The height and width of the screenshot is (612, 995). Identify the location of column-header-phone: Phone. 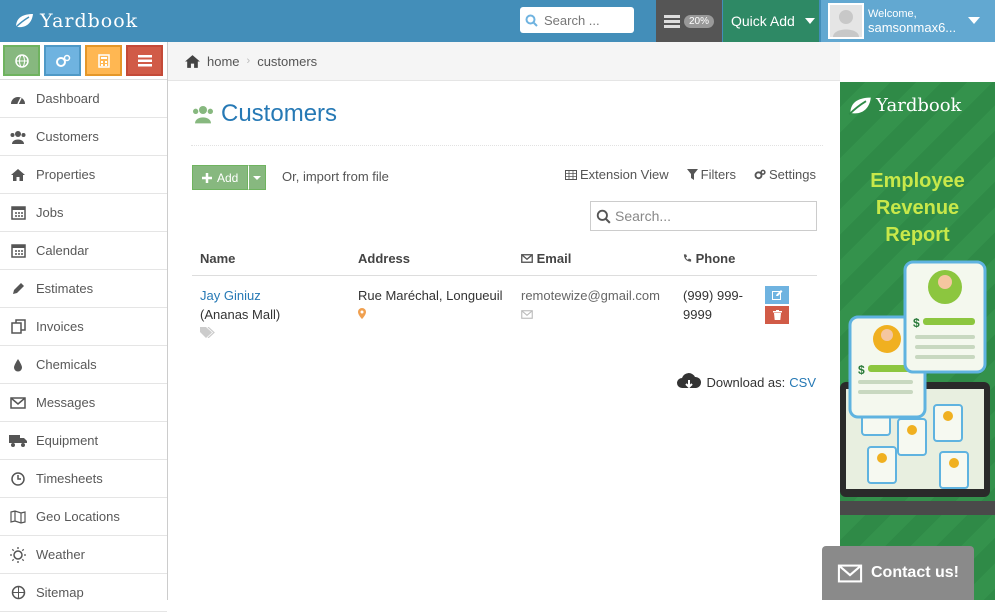
(716, 259).